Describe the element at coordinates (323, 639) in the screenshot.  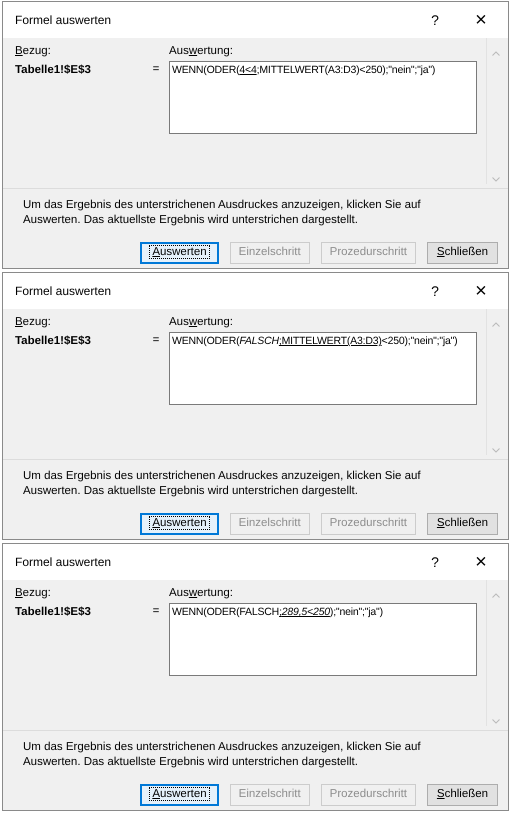
I see `formula-box: WENN(ODER(FALSCH;289,5<250);"nein";"ja")` at that location.